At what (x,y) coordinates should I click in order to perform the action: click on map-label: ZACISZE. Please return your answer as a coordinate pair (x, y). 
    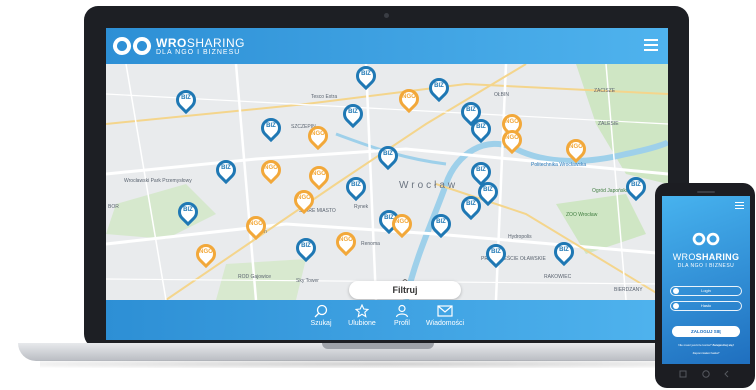
    Looking at the image, I should click on (605, 91).